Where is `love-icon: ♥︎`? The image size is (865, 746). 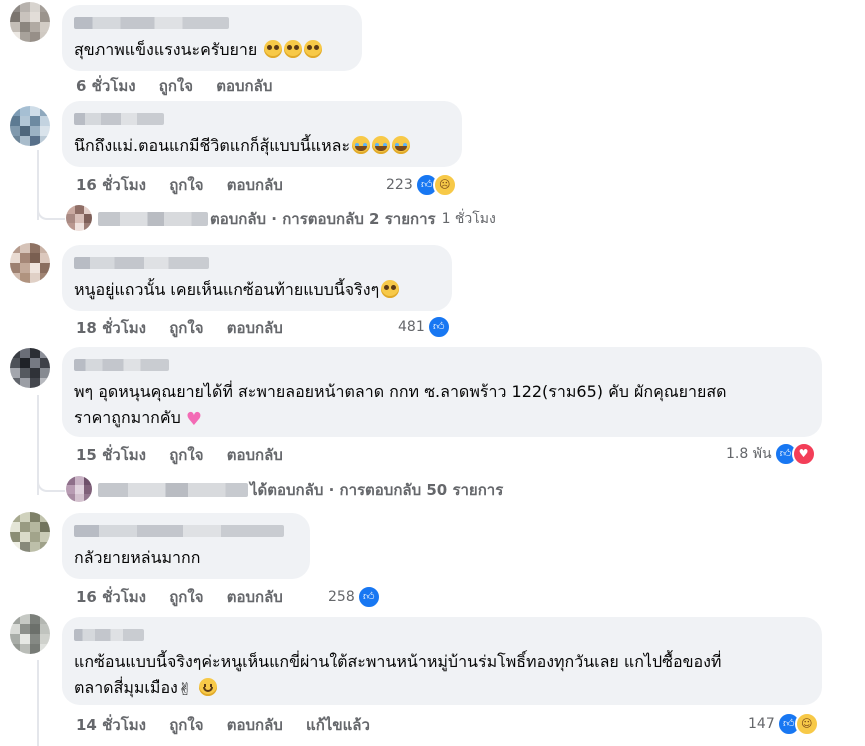 love-icon: ♥︎ is located at coordinates (803, 454).